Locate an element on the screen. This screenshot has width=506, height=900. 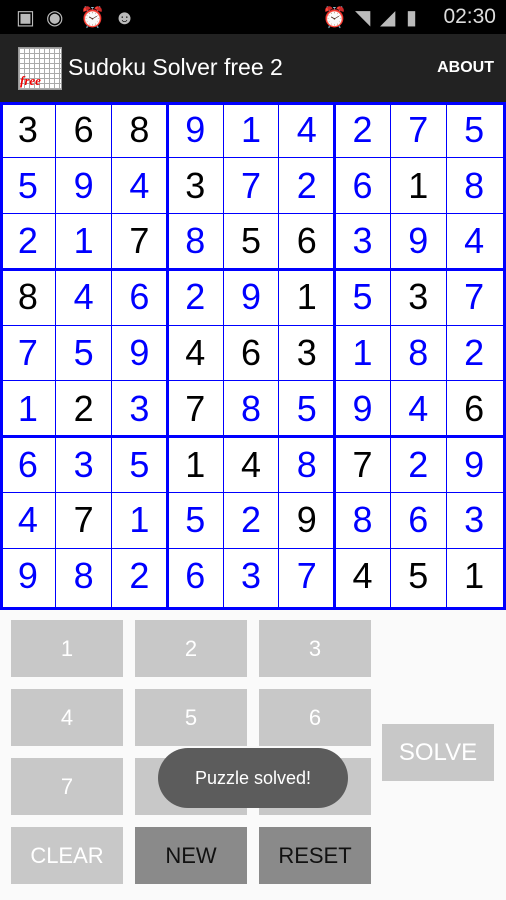
digit-1-button: 1 is located at coordinates (67, 648).